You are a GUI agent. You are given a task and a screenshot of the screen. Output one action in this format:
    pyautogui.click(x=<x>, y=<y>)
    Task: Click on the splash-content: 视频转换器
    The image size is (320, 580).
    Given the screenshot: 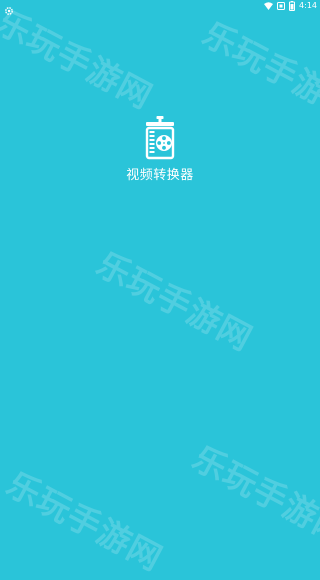 What is the action you would take?
    pyautogui.click(x=160, y=150)
    